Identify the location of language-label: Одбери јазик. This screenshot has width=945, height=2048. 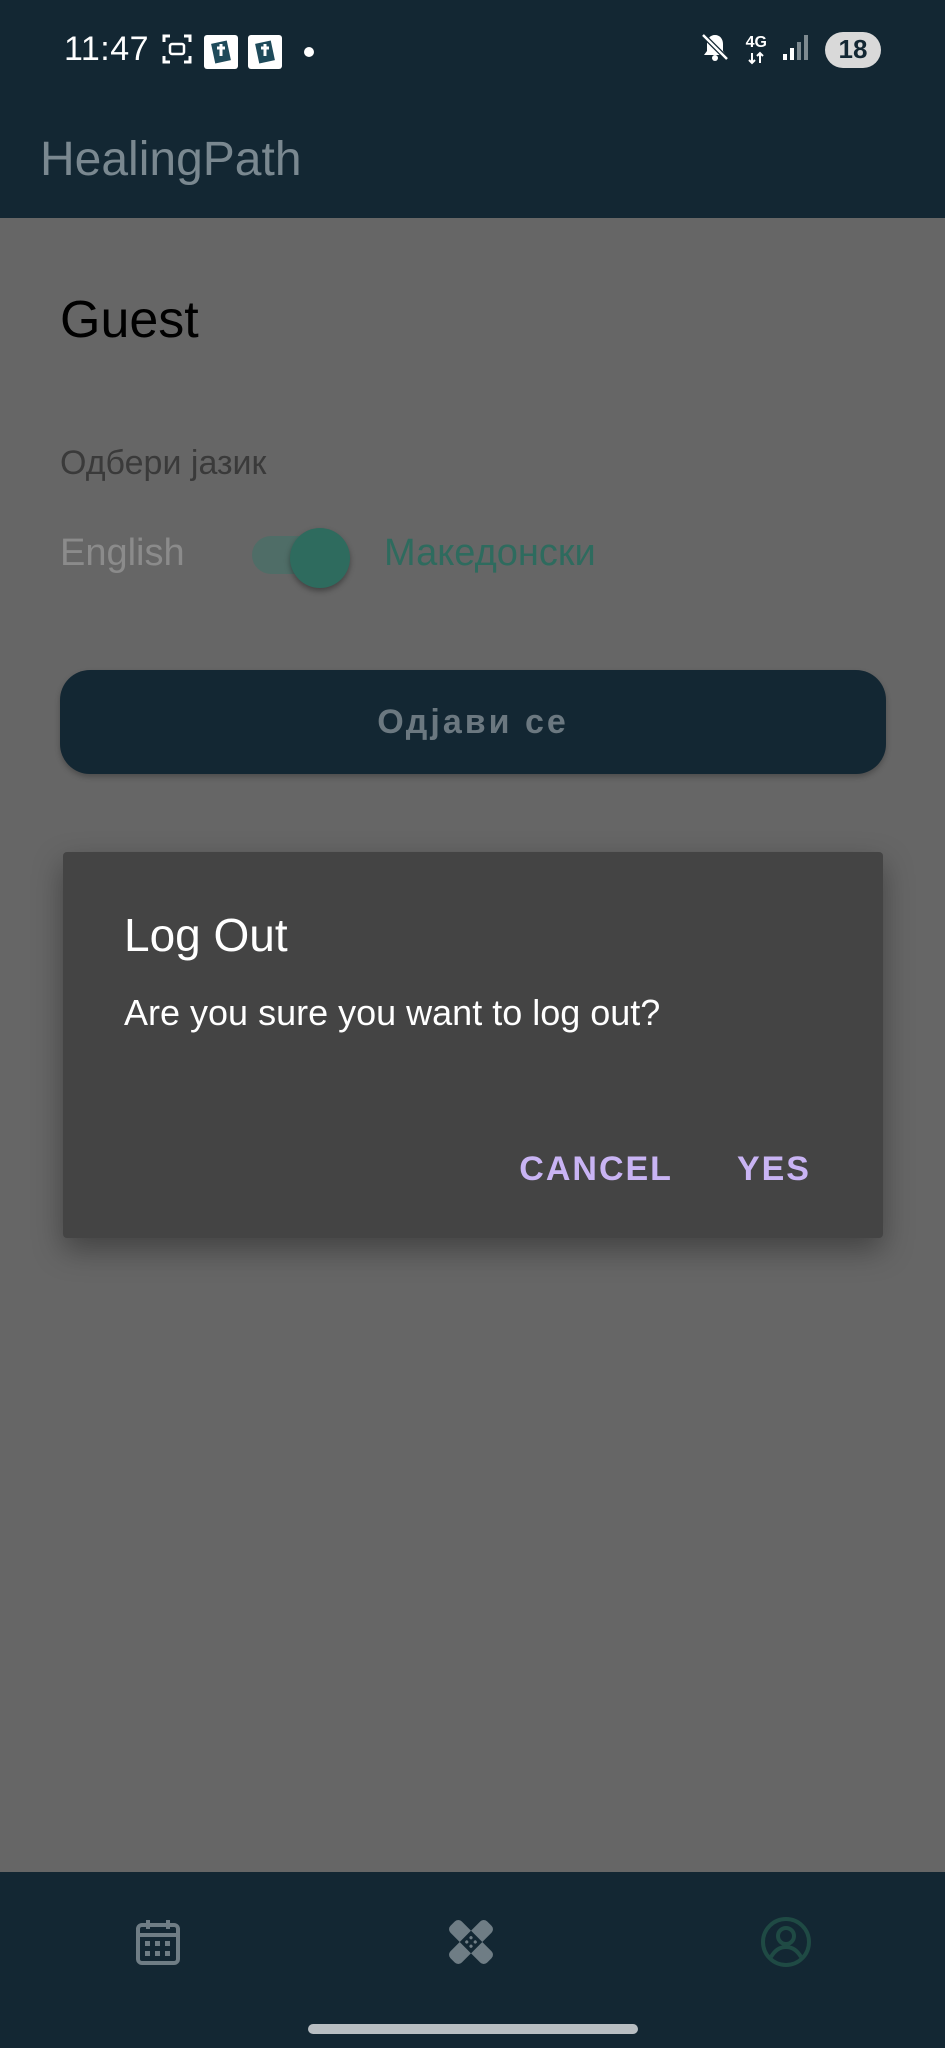
(163, 463).